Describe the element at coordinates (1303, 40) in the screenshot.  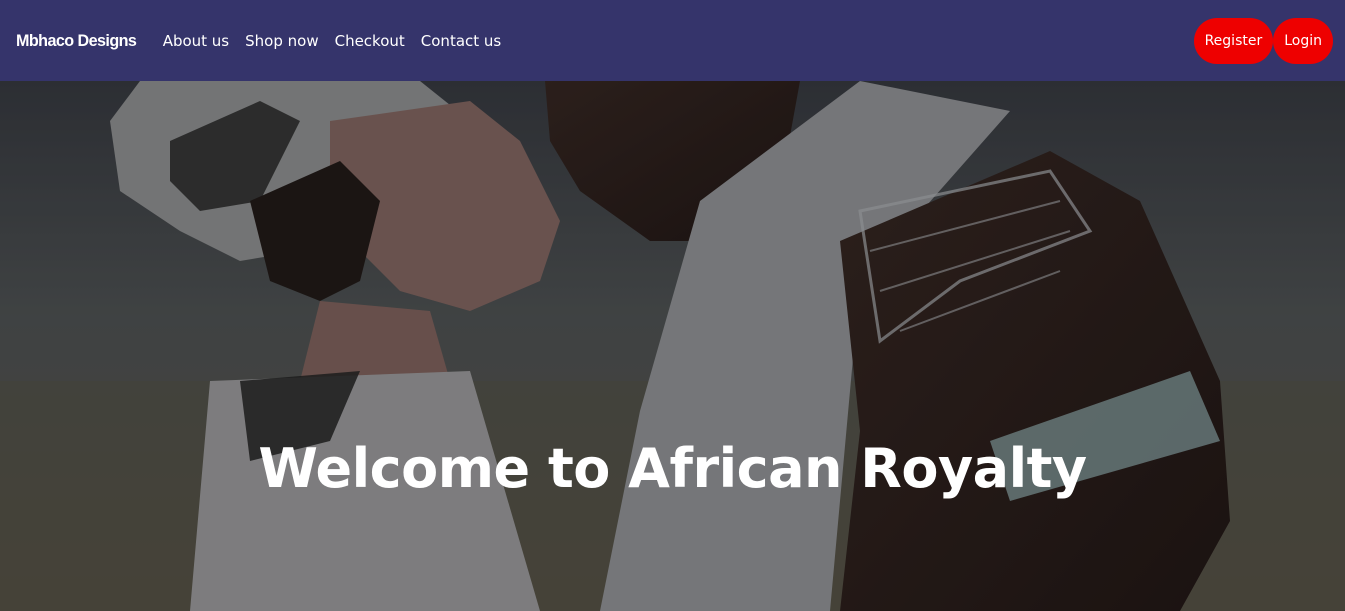
I see `login-button: Login` at that location.